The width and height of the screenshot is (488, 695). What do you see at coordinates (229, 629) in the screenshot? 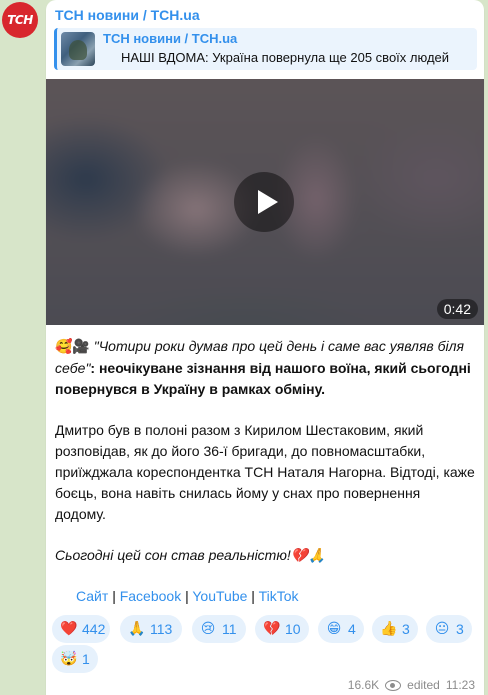
I see `reaction-count: 11` at bounding box center [229, 629].